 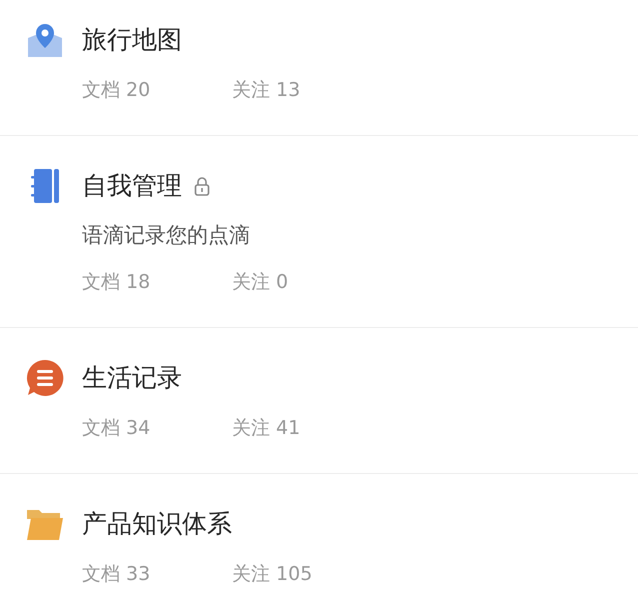 I want to click on book-title: 自我管理, so click(x=132, y=186).